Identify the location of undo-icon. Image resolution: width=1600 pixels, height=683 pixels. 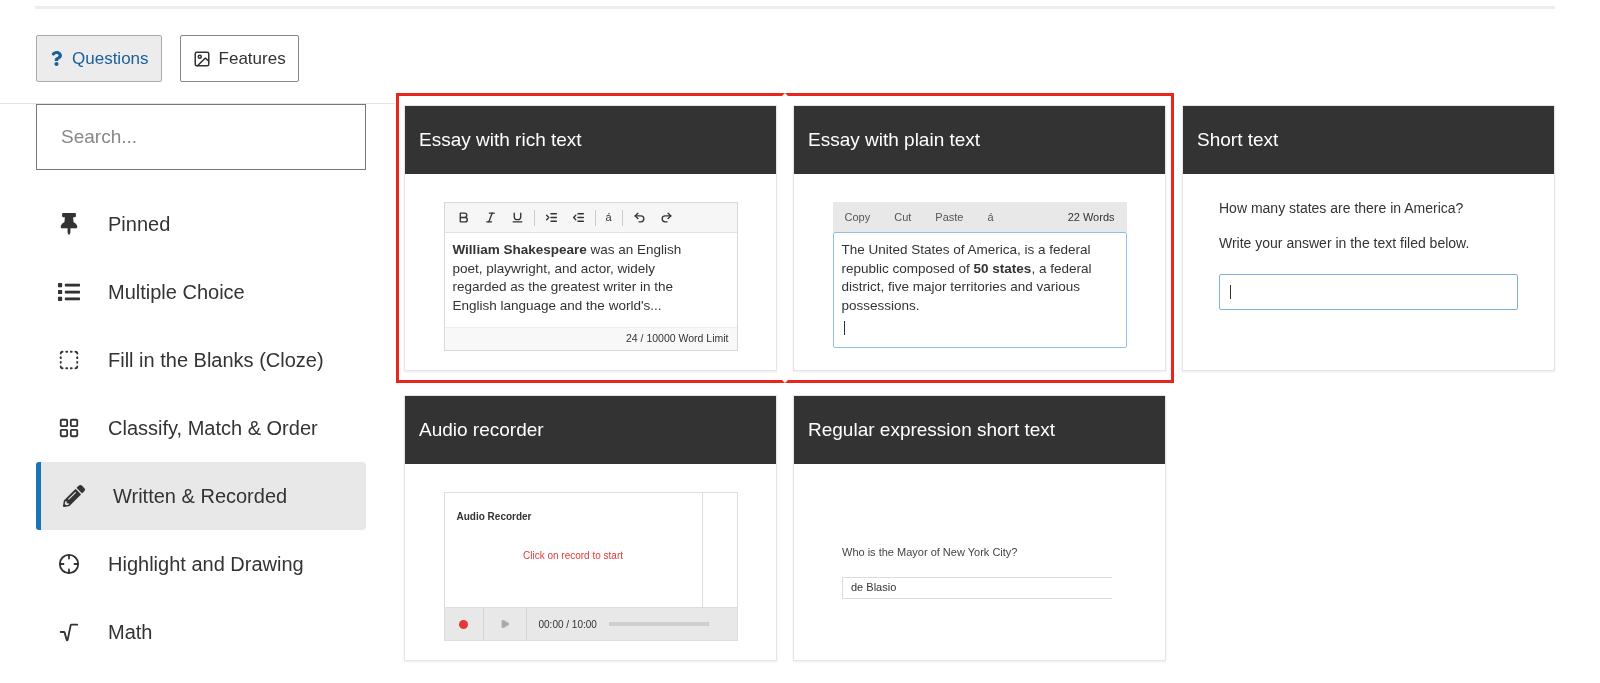
(639, 217).